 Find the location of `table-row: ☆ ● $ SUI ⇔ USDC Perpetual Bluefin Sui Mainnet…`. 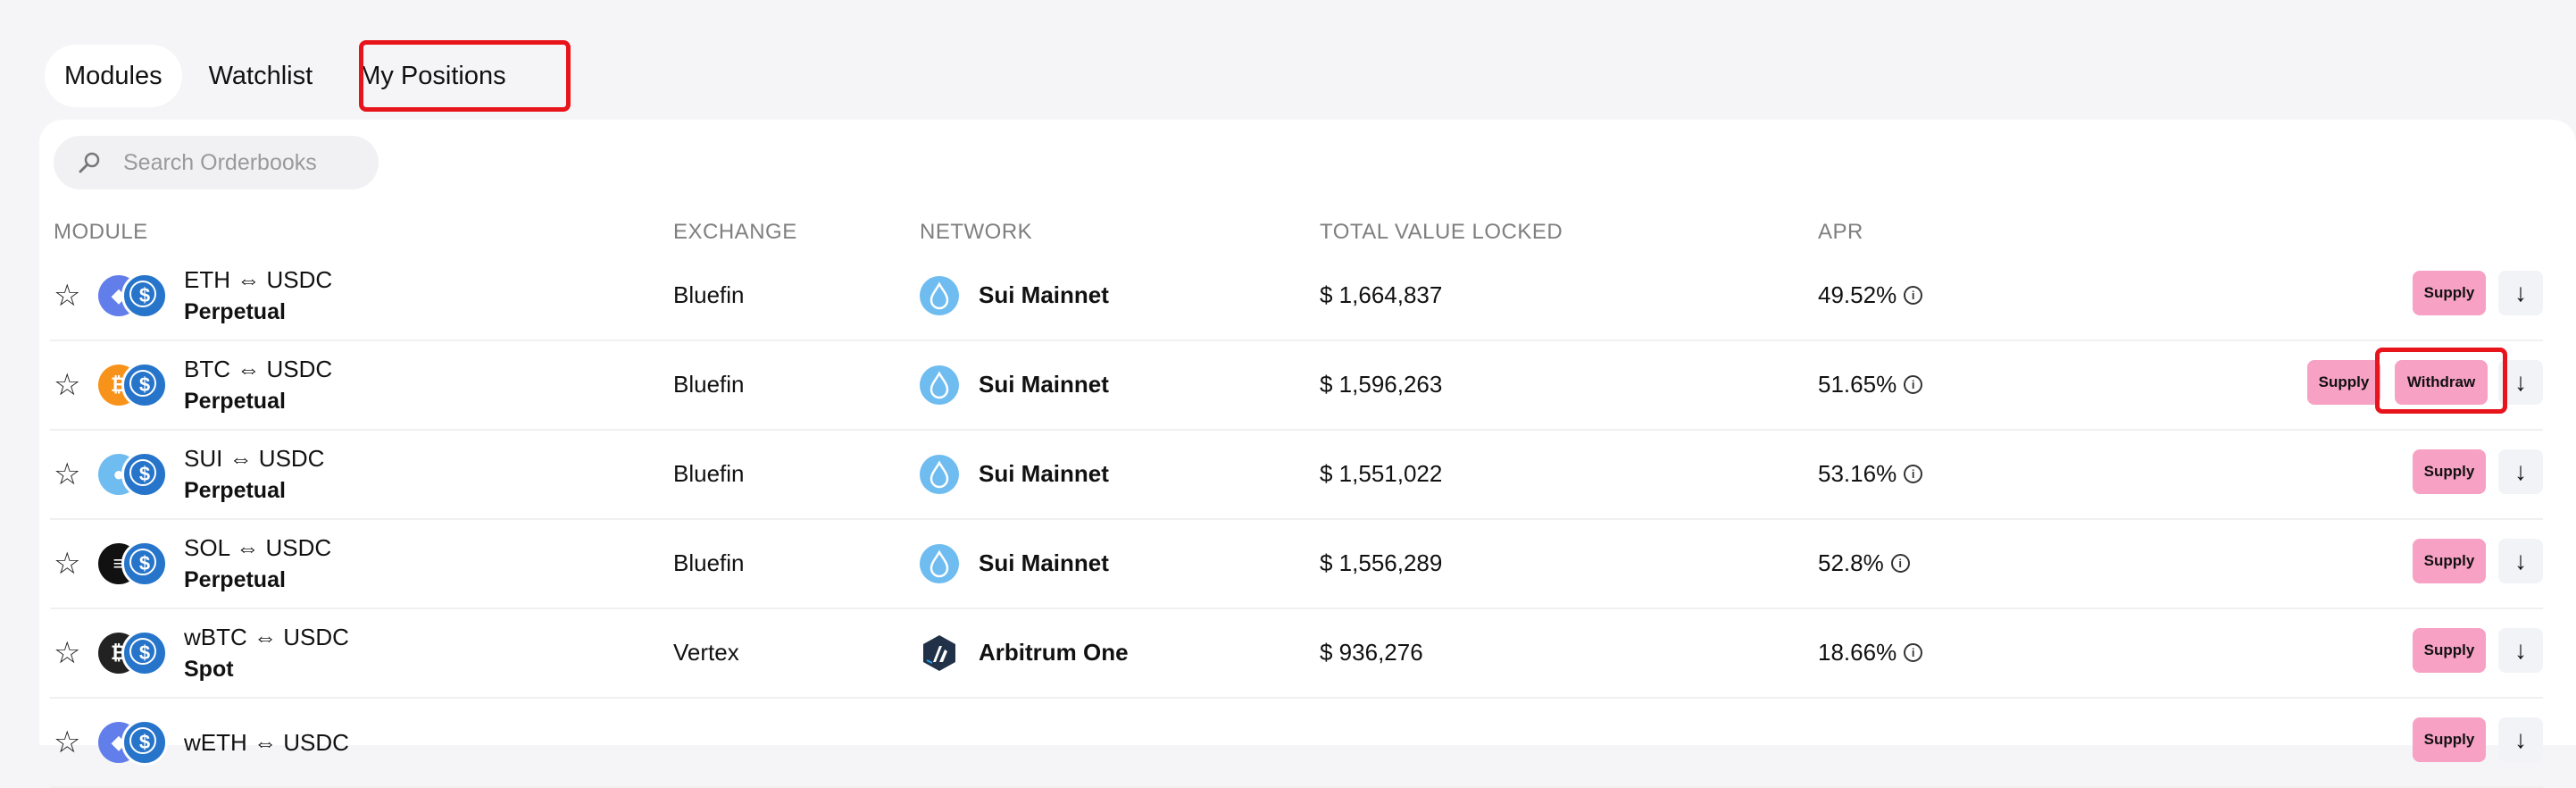

table-row: ☆ ● $ SUI ⇔ USDC Perpetual Bluefin Sui Mainnet… is located at coordinates (1296, 475).